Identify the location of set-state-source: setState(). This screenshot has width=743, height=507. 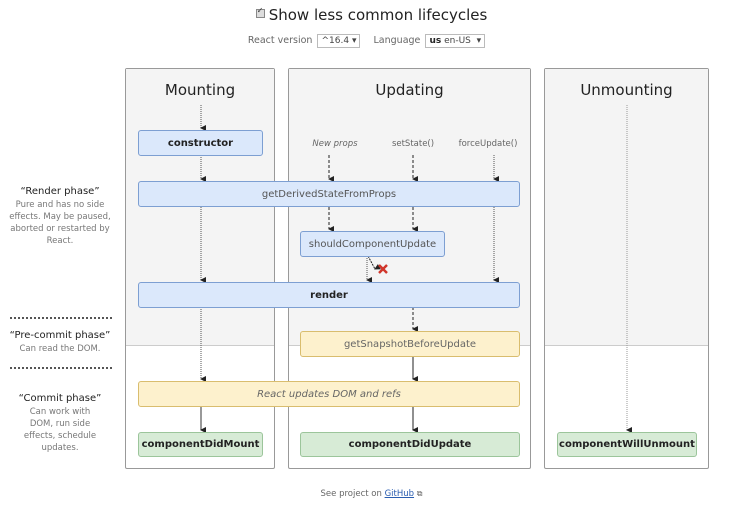
(413, 144).